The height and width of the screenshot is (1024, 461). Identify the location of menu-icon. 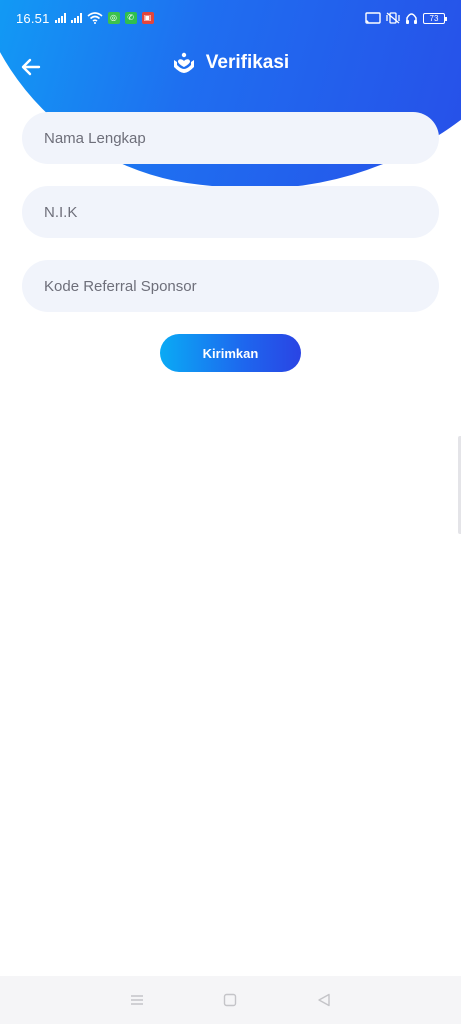
(136, 1000).